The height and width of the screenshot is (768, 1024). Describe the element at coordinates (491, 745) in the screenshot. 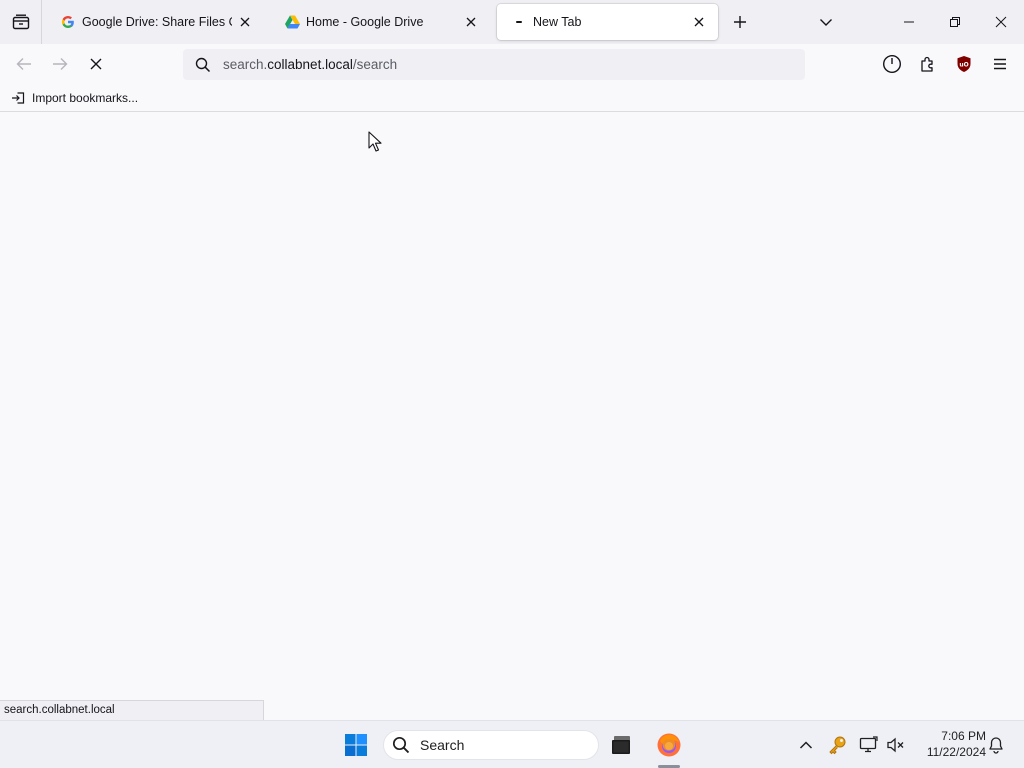

I see `taskbar-search-box: Search` at that location.